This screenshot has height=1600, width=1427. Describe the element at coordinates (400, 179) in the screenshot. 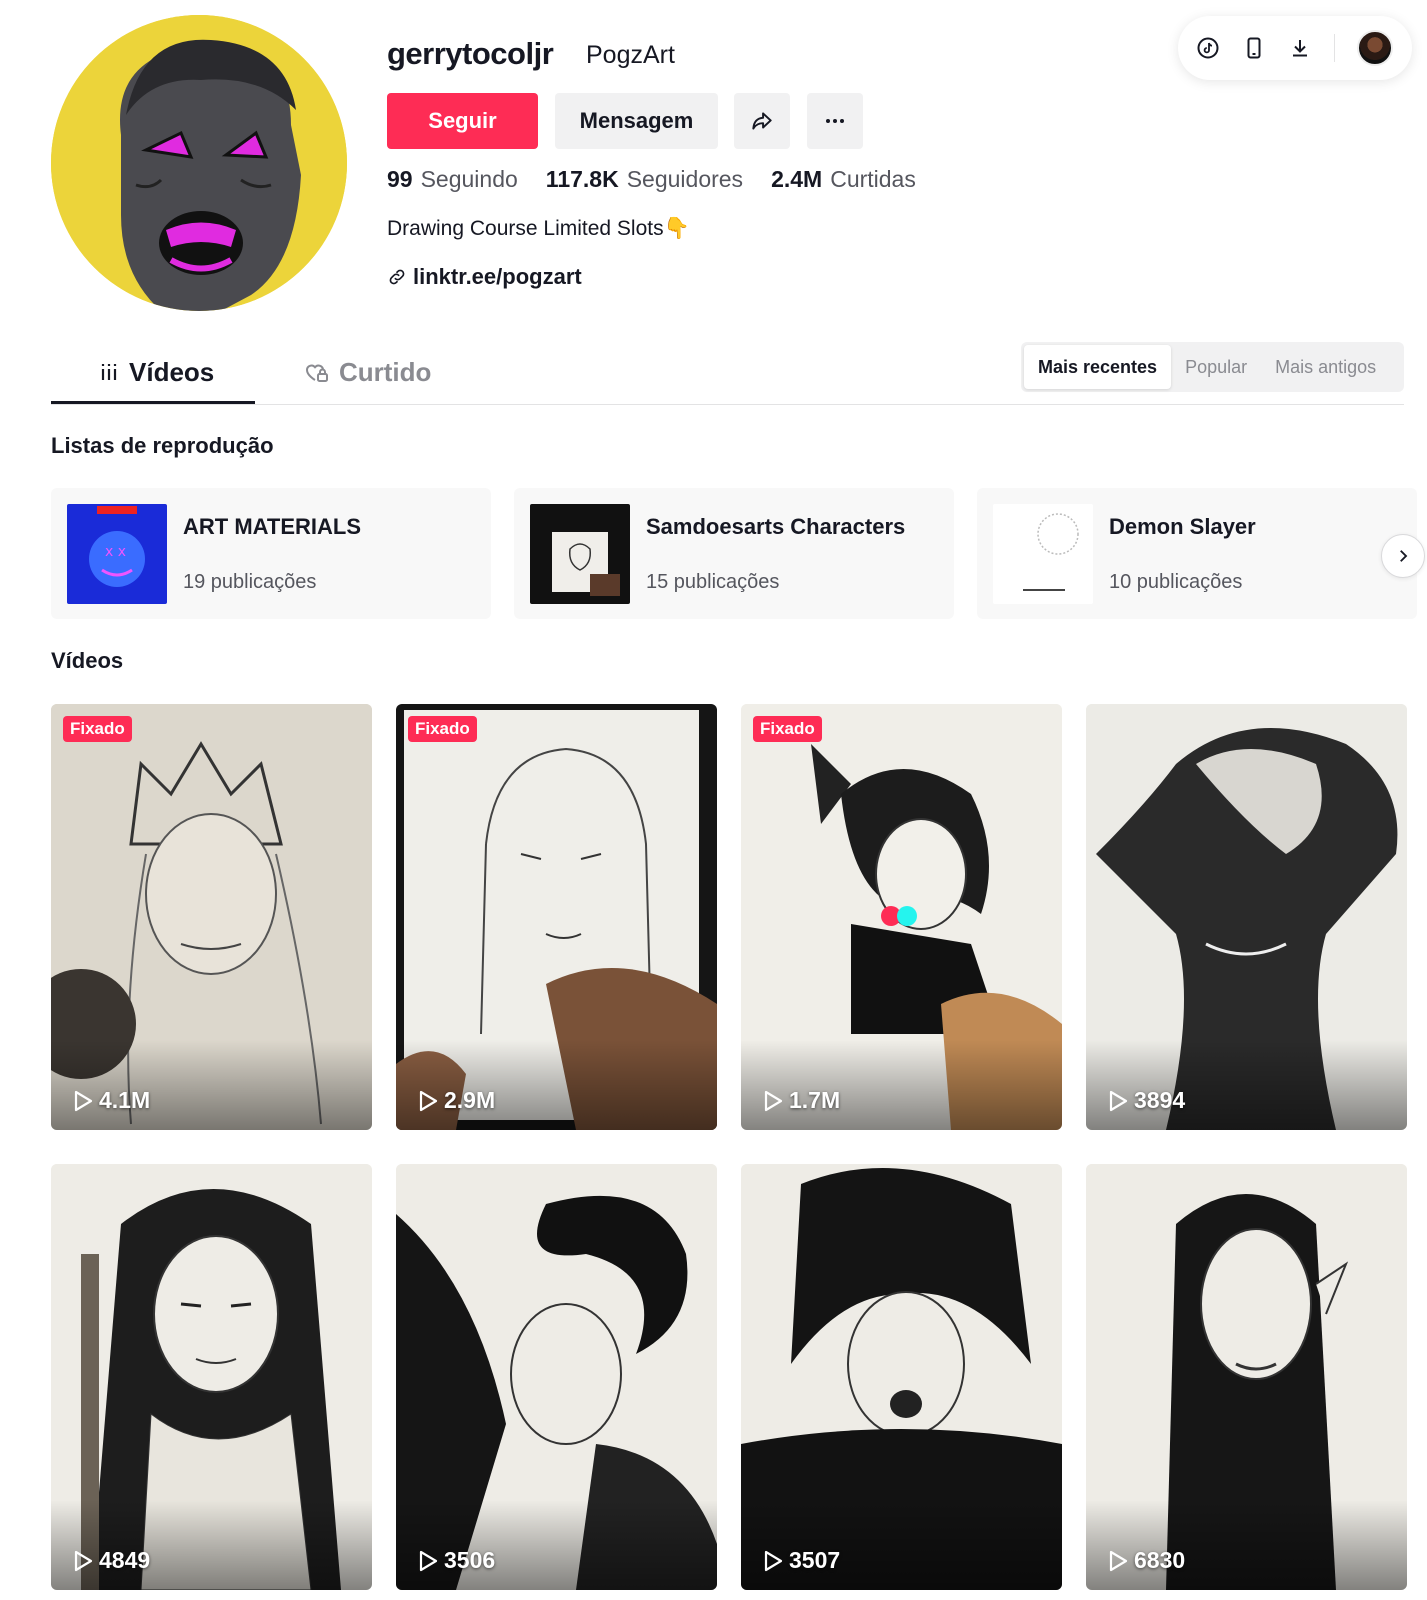

I see `following-count: 99` at that location.